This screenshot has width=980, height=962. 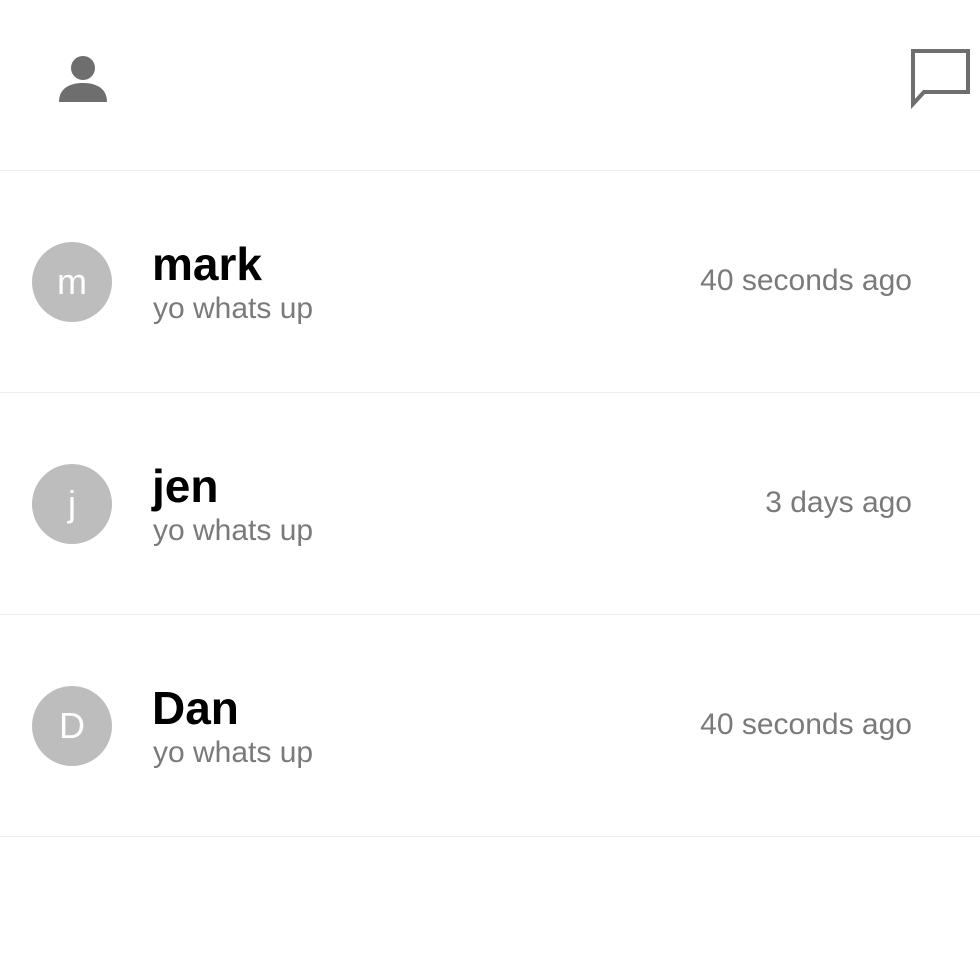 What do you see at coordinates (72, 282) in the screenshot?
I see `avatar: m` at bounding box center [72, 282].